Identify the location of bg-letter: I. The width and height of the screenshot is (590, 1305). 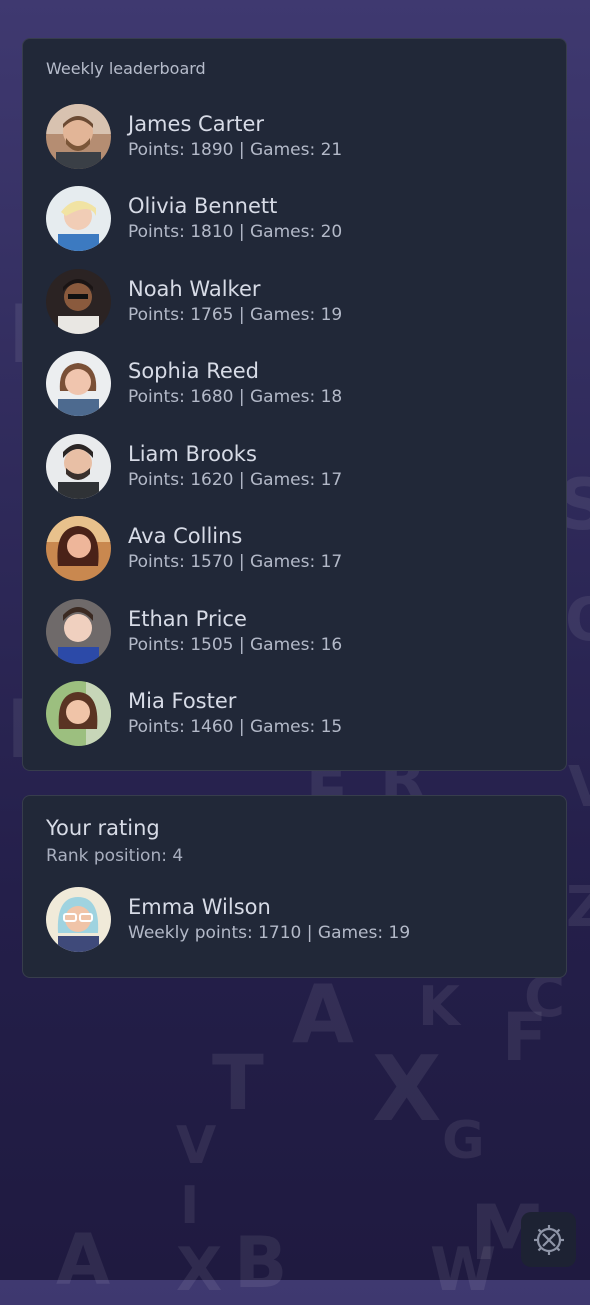
(190, 1206).